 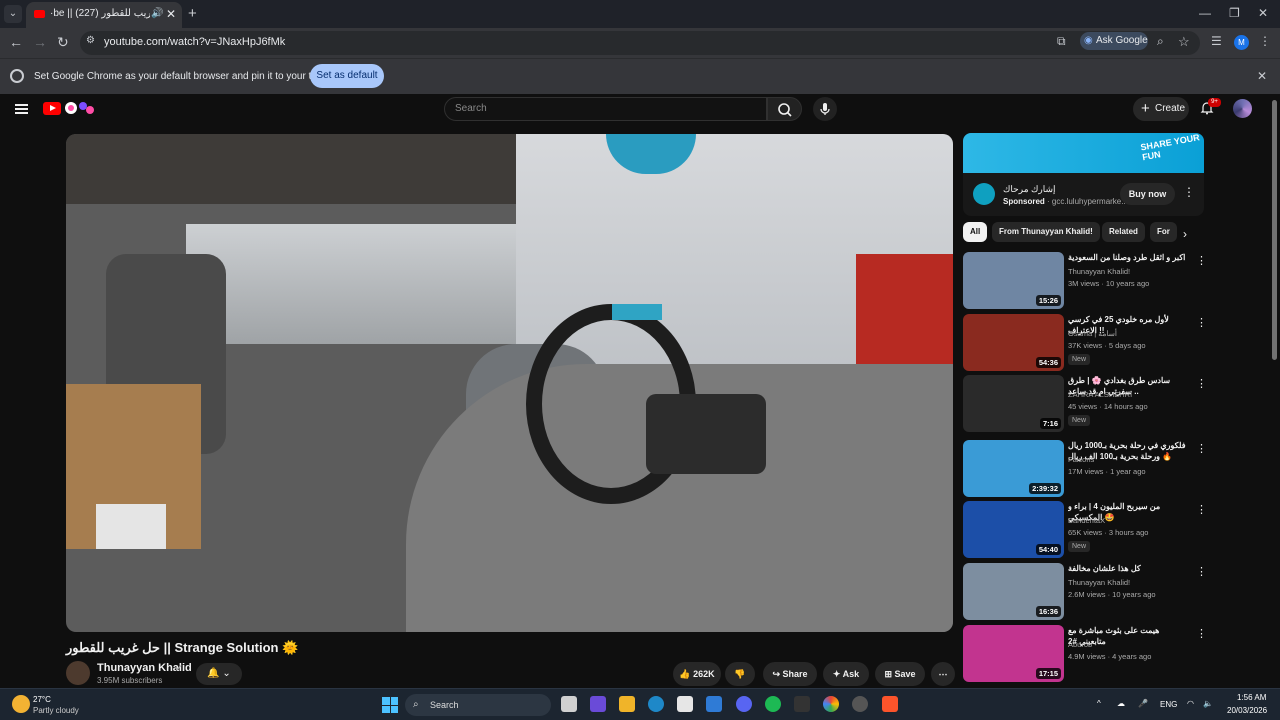 I want to click on save-button: ⊞ Save, so click(x=900, y=674).